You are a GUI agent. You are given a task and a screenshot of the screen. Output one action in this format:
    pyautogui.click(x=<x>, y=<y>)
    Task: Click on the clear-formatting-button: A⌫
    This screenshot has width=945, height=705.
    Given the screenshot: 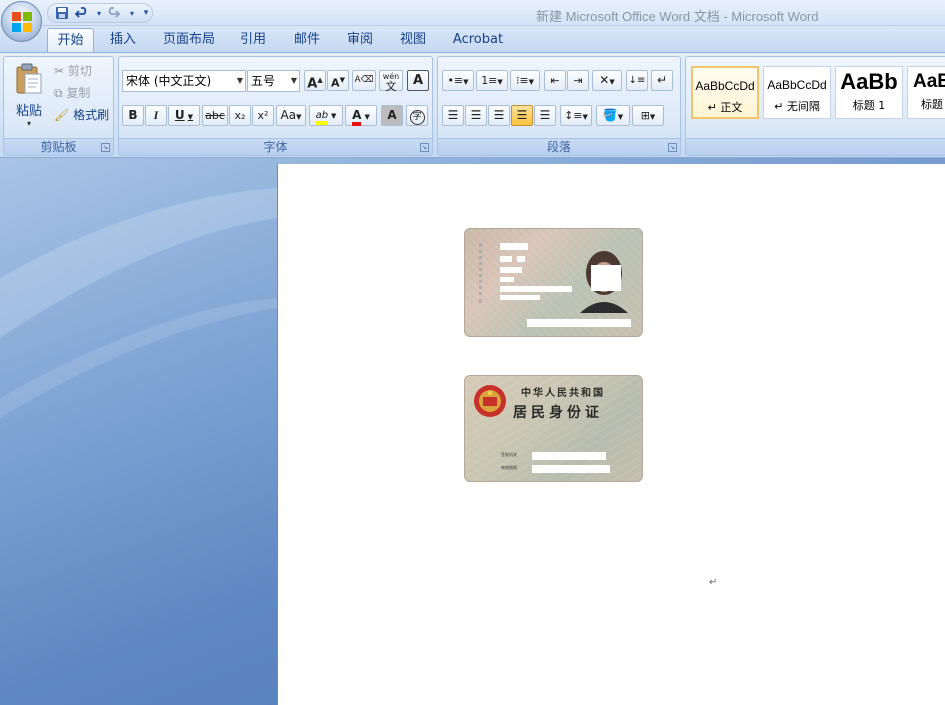 What is the action you would take?
    pyautogui.click(x=364, y=80)
    